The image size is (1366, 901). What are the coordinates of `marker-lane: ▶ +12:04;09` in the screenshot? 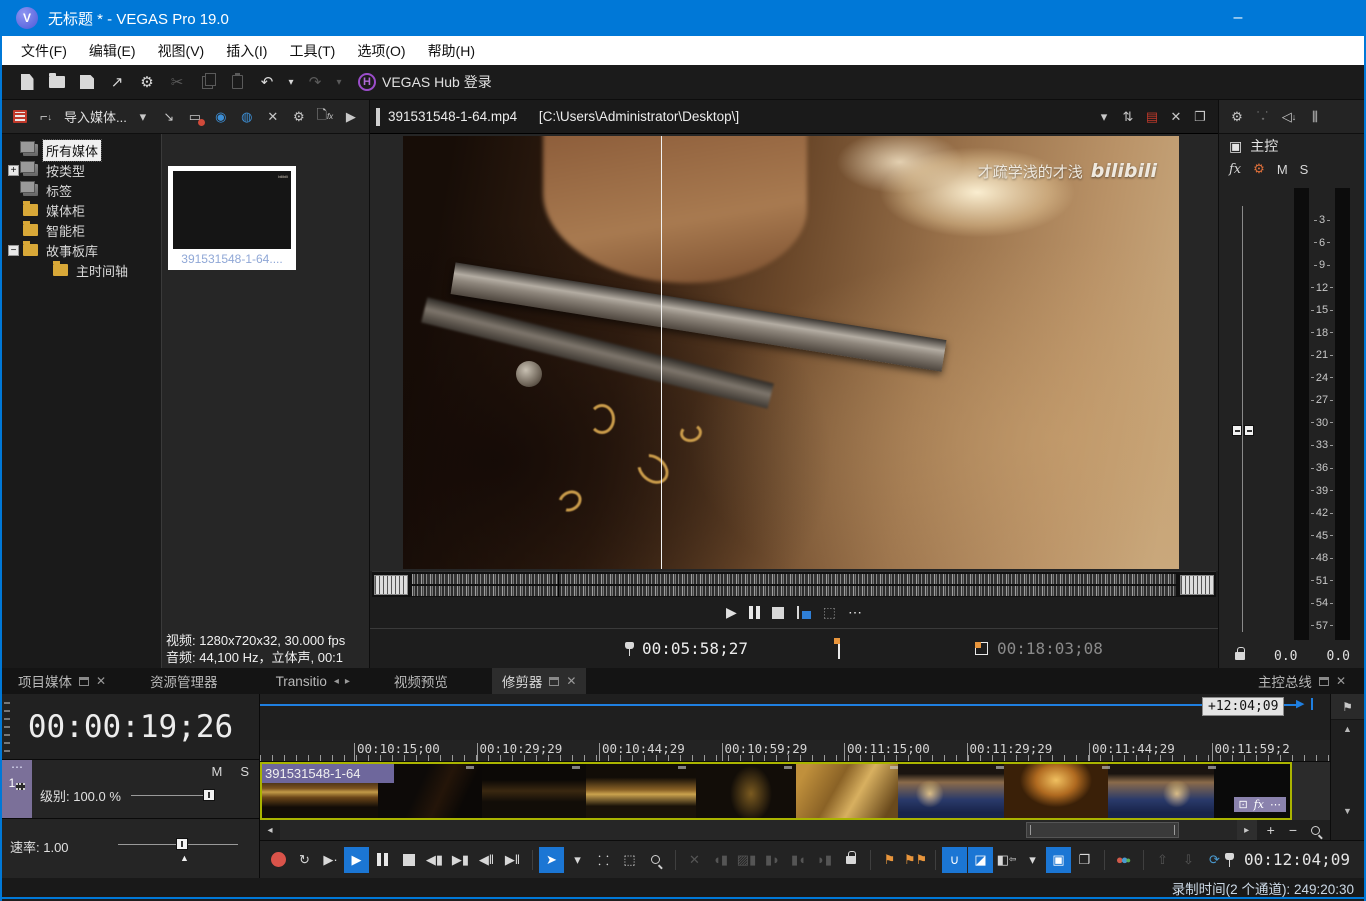 It's located at (795, 717).